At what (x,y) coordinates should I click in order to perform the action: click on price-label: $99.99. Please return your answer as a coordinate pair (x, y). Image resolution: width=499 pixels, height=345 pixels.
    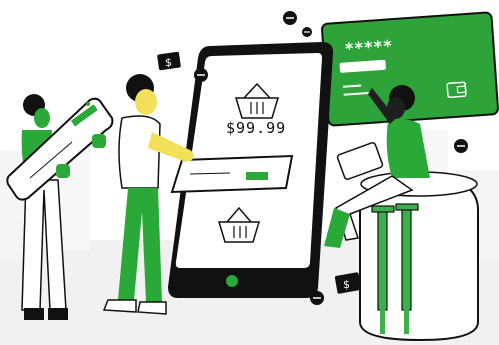
    Looking at the image, I should click on (256, 128).